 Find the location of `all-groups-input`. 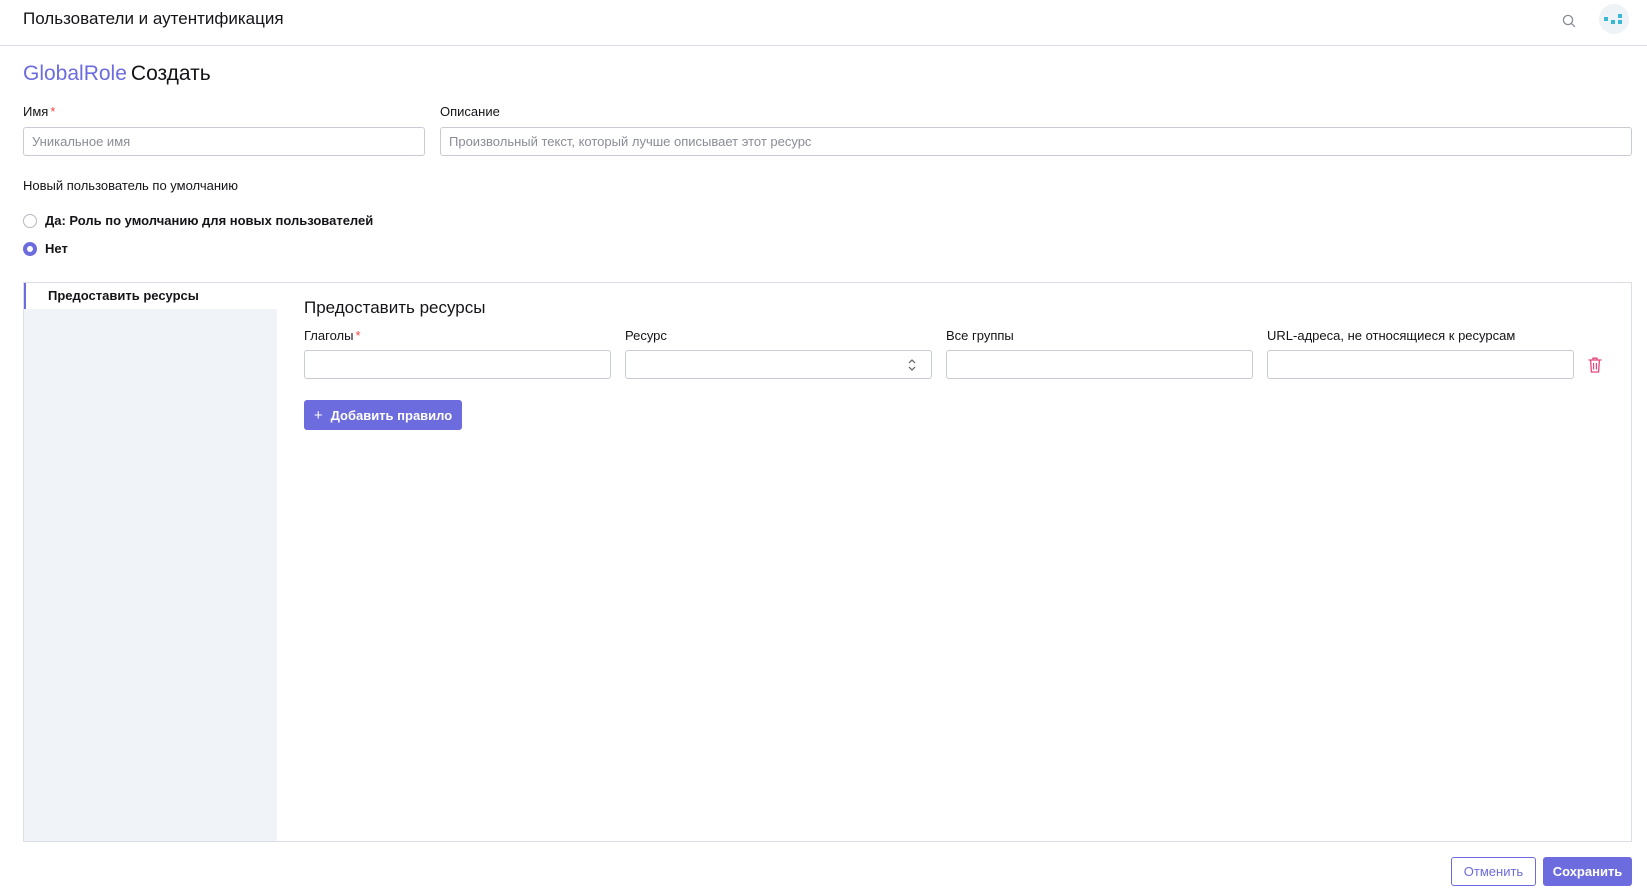

all-groups-input is located at coordinates (1099, 364).